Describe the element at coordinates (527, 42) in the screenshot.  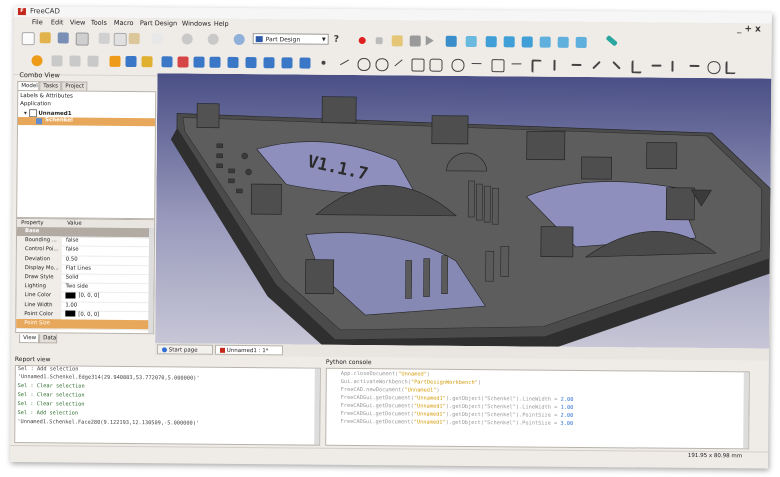
I see `view-right-icon` at that location.